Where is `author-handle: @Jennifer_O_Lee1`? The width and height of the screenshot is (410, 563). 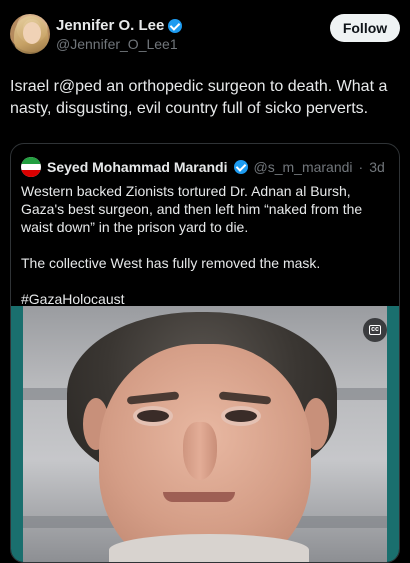
author-handle: @Jennifer_O_Lee1 is located at coordinates (119, 44).